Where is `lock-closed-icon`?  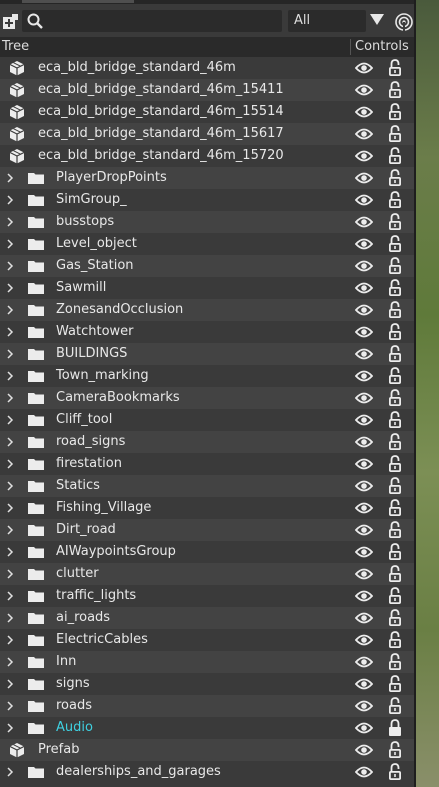 lock-closed-icon is located at coordinates (395, 728).